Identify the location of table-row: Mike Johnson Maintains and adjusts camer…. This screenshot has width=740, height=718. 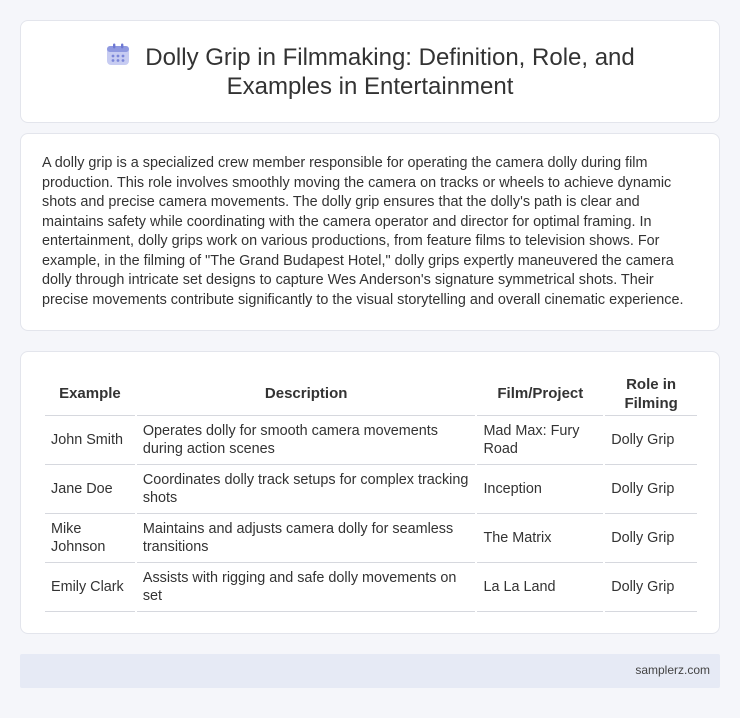
(371, 538).